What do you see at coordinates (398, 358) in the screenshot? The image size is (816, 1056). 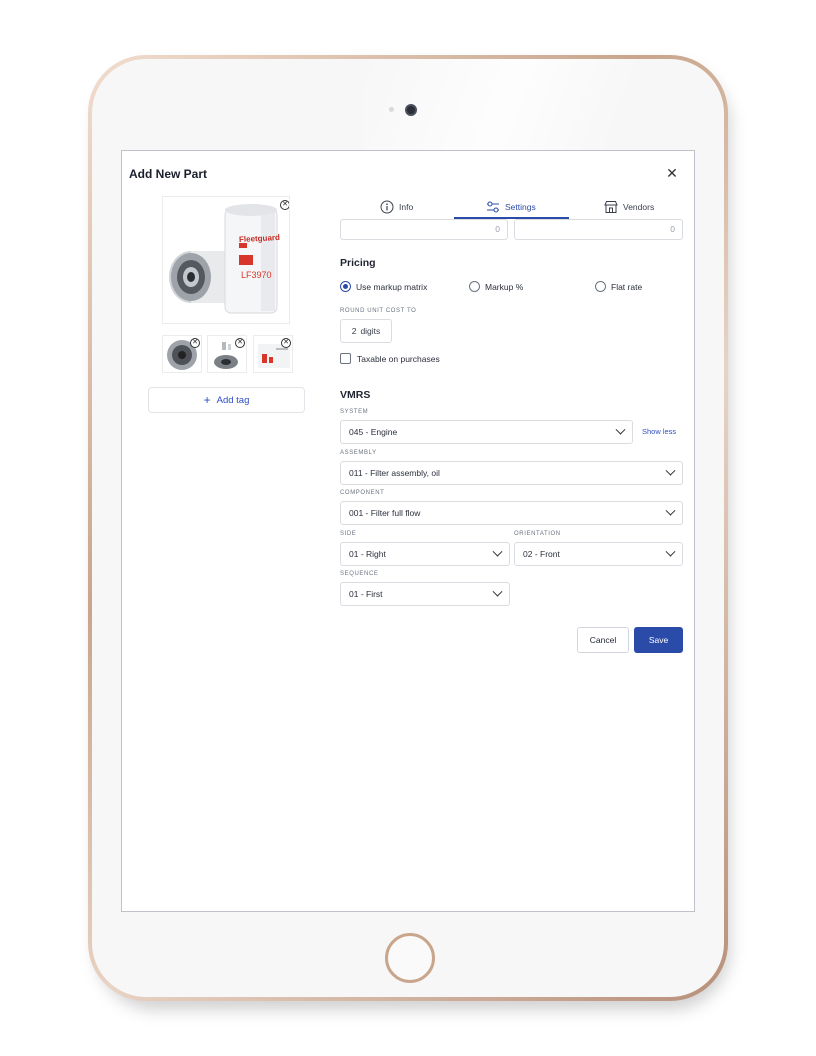 I see `taxable-label: Taxable on purchases` at bounding box center [398, 358].